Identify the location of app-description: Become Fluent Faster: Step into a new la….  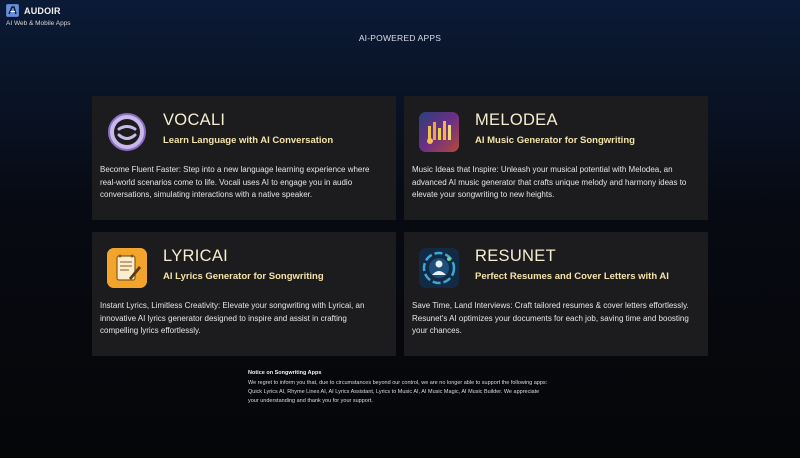
(235, 182).